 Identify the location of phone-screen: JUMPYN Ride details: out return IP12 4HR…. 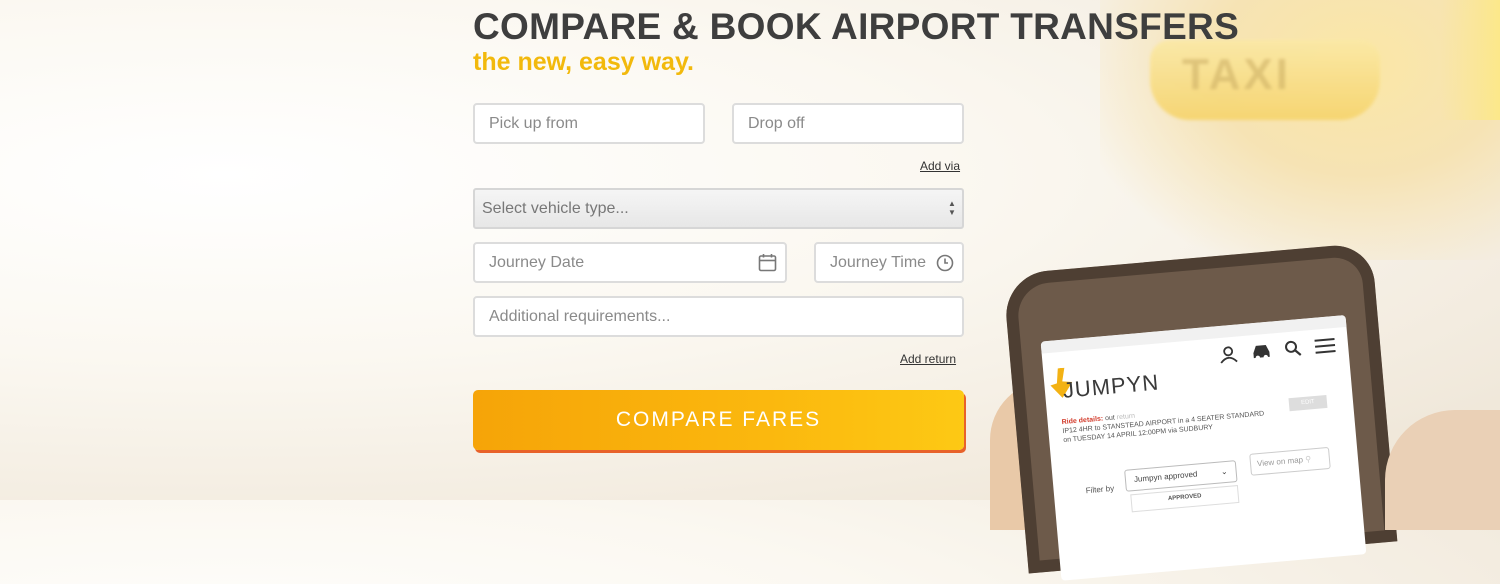
(1203, 447).